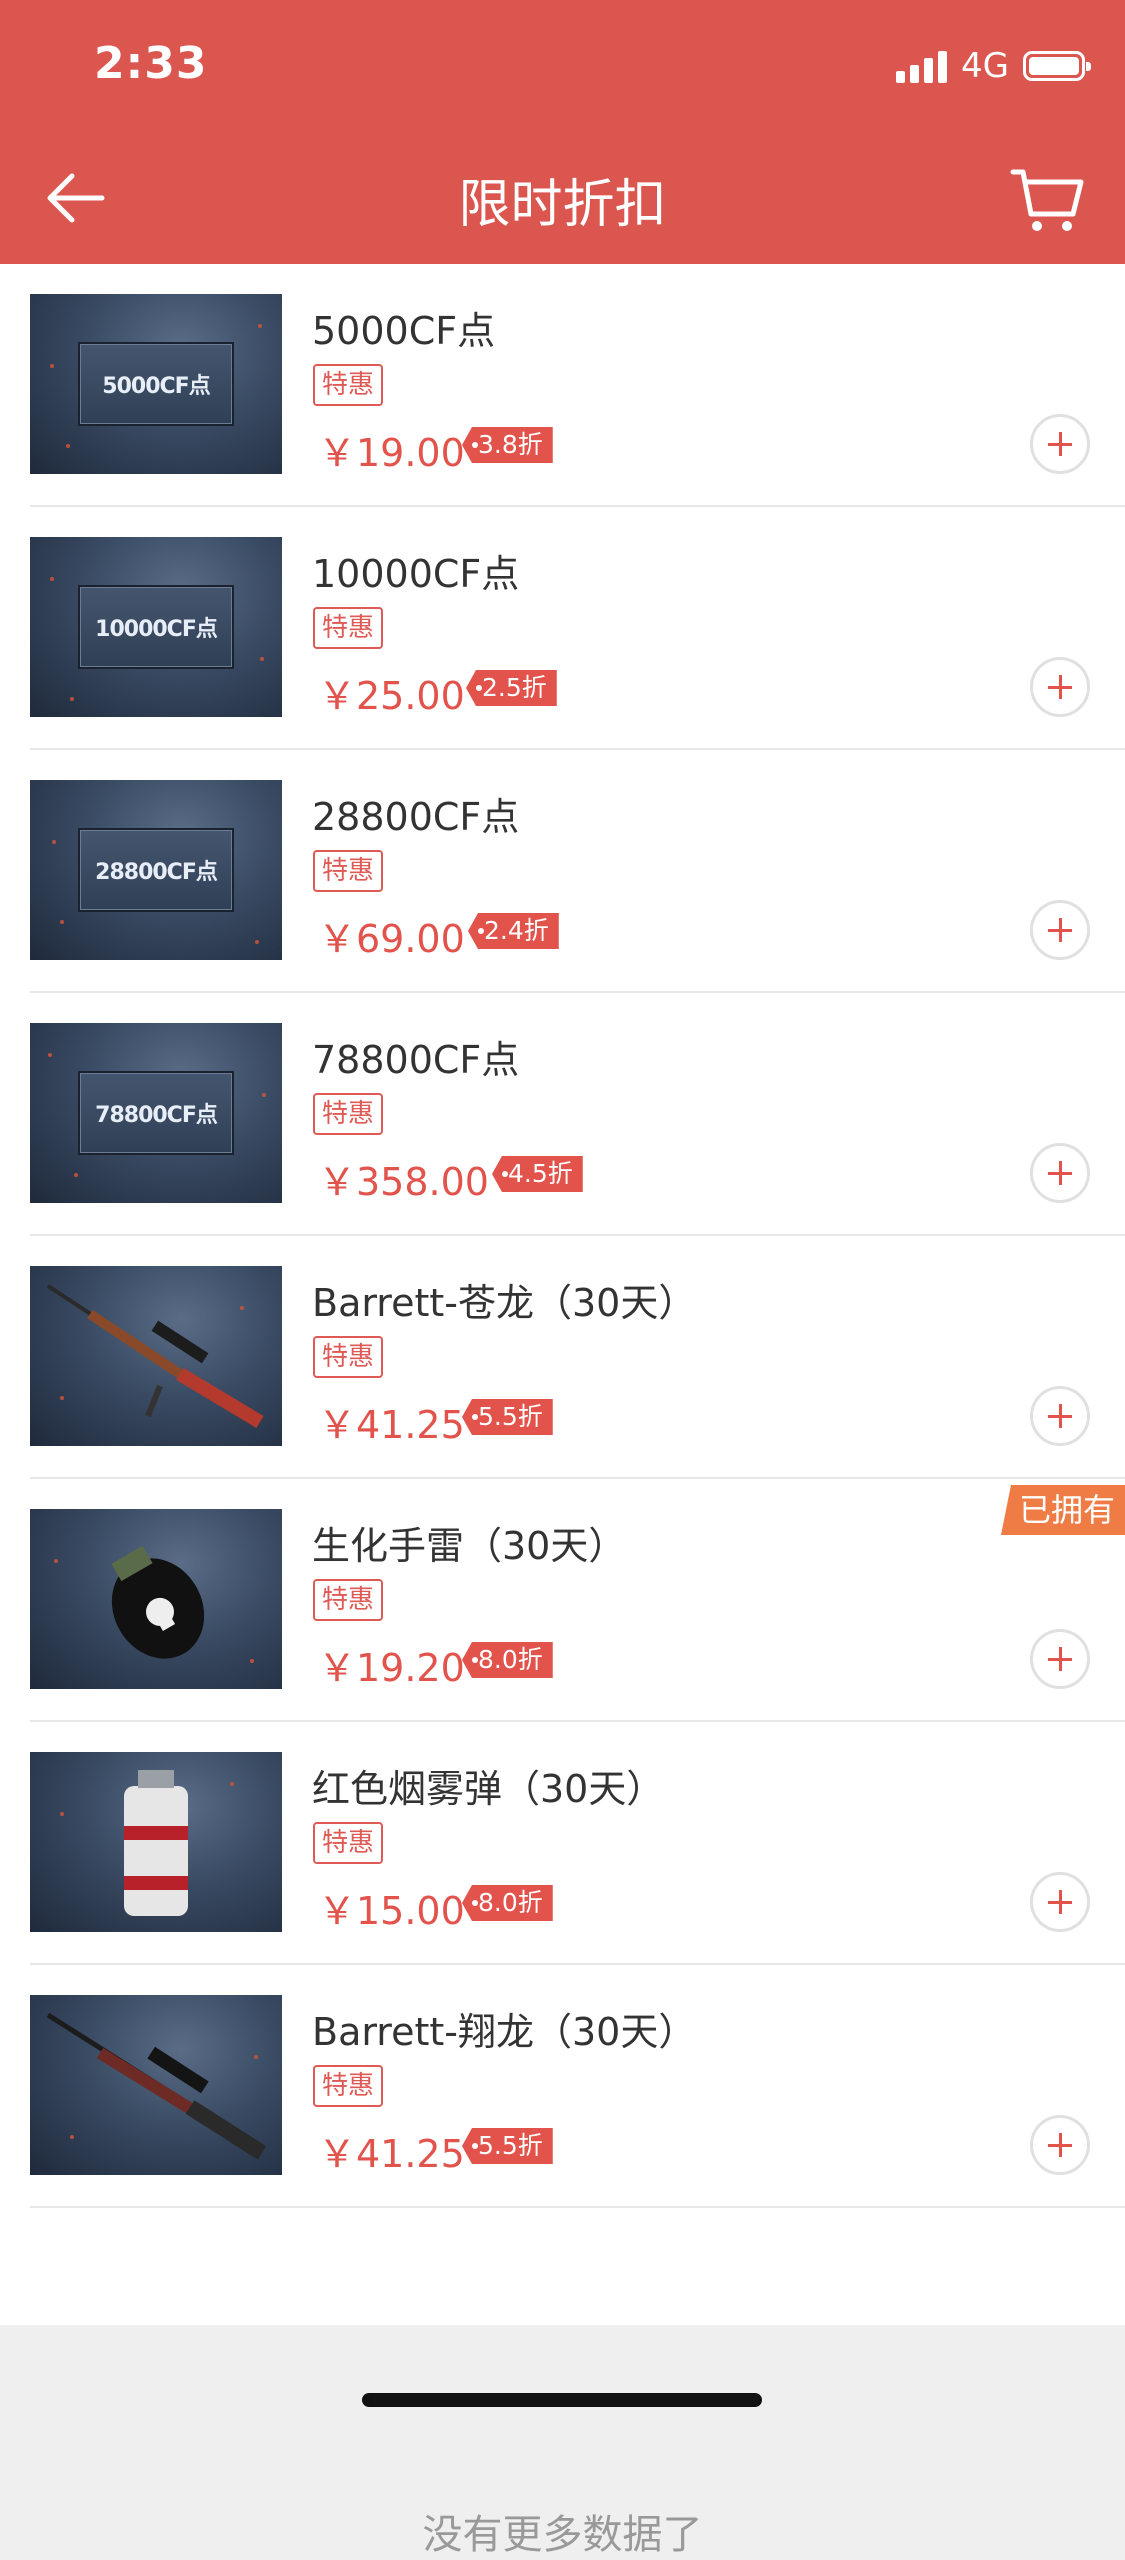  What do you see at coordinates (562, 2400) in the screenshot?
I see `home-indicator` at bounding box center [562, 2400].